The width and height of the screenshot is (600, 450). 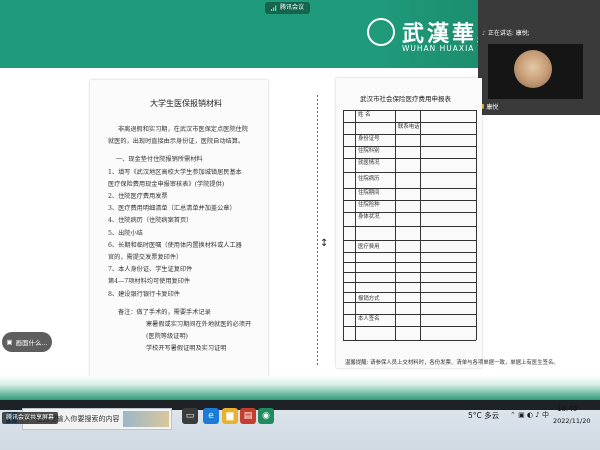 I want to click on tencent-meeting-icon: ◉, so click(x=266, y=416).